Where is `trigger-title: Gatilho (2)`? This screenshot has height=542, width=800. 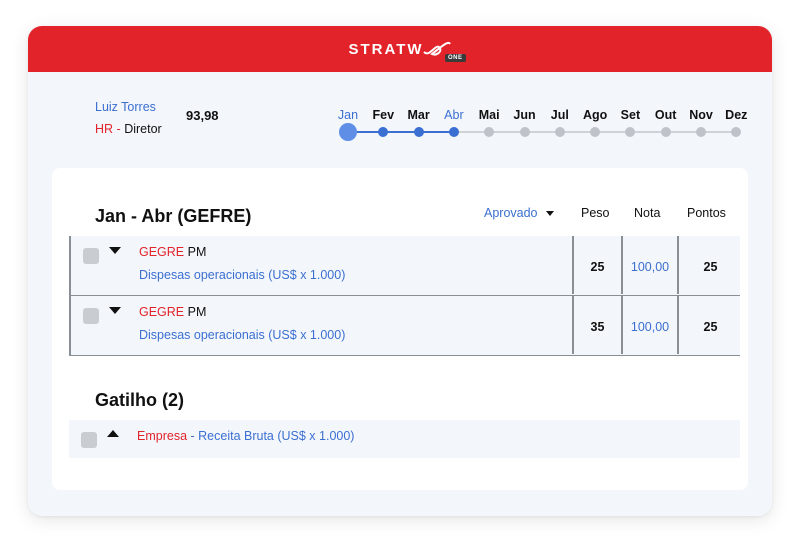 trigger-title: Gatilho (2) is located at coordinates (139, 400).